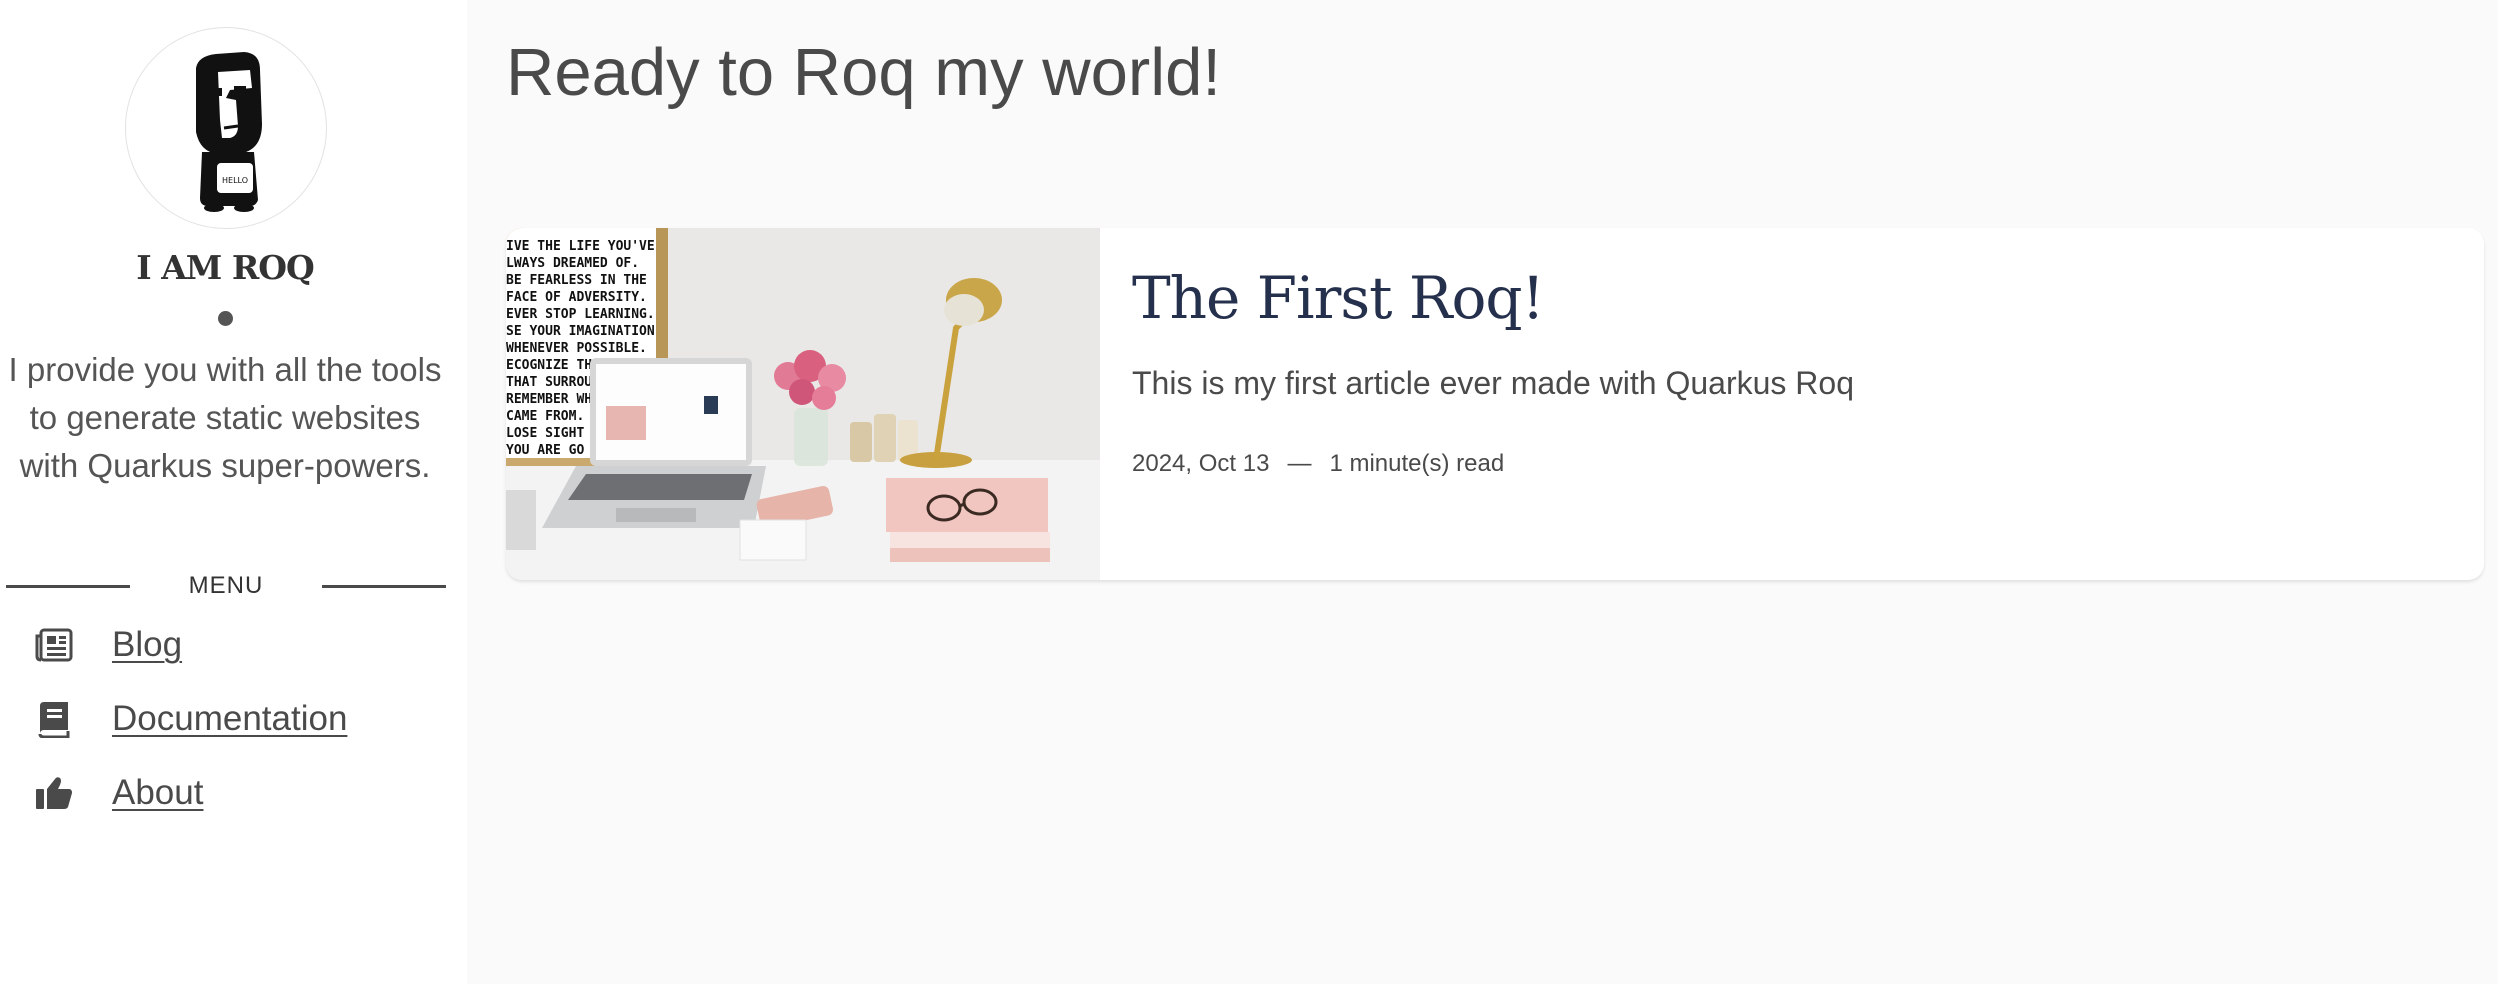 This screenshot has width=2498, height=984. I want to click on menu-label: MENU, so click(226, 585).